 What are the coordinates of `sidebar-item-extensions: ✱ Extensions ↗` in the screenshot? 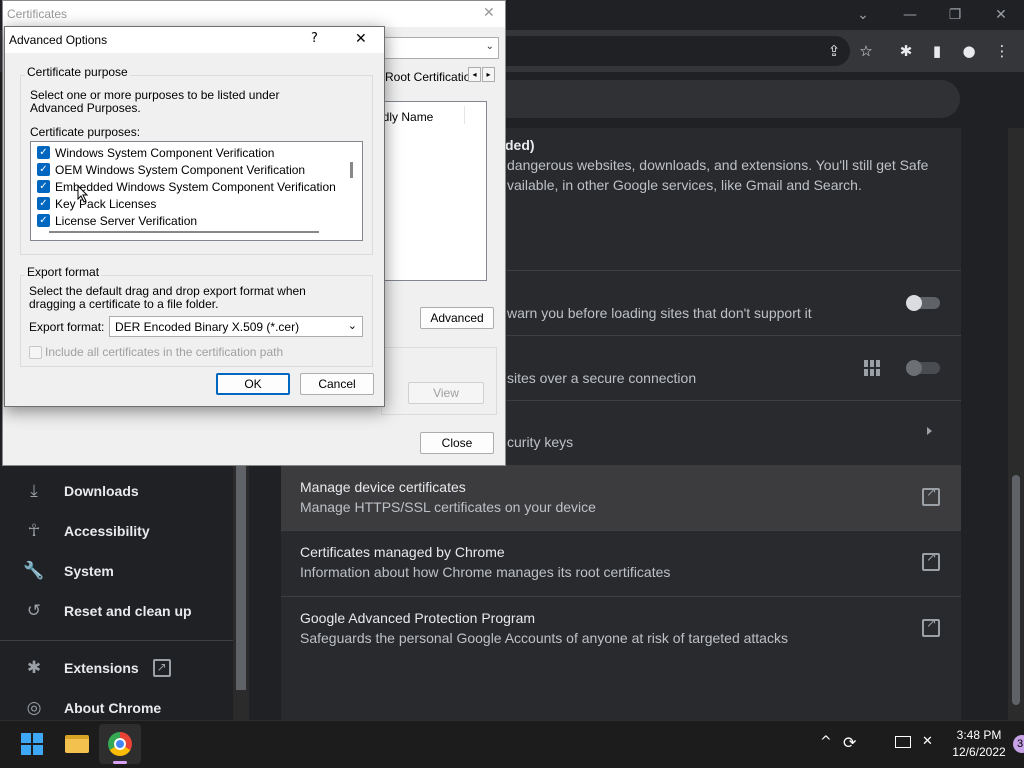 It's located at (117, 668).